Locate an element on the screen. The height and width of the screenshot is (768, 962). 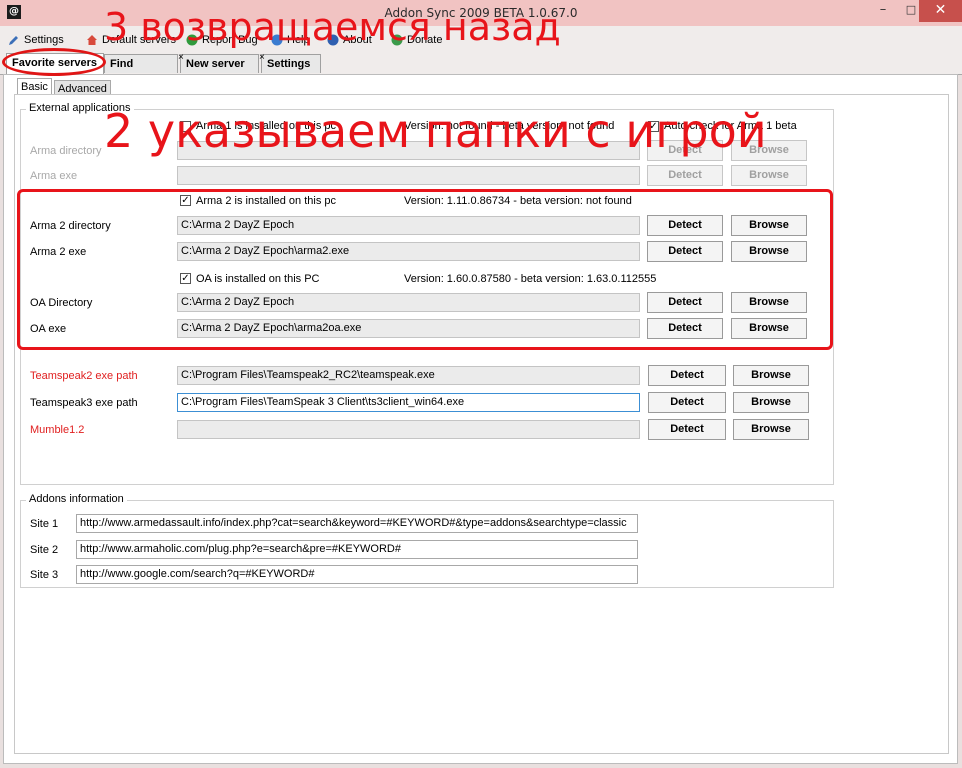
annotation-step2-text: 2 указываем папки с игрой is located at coordinates (435, 131).